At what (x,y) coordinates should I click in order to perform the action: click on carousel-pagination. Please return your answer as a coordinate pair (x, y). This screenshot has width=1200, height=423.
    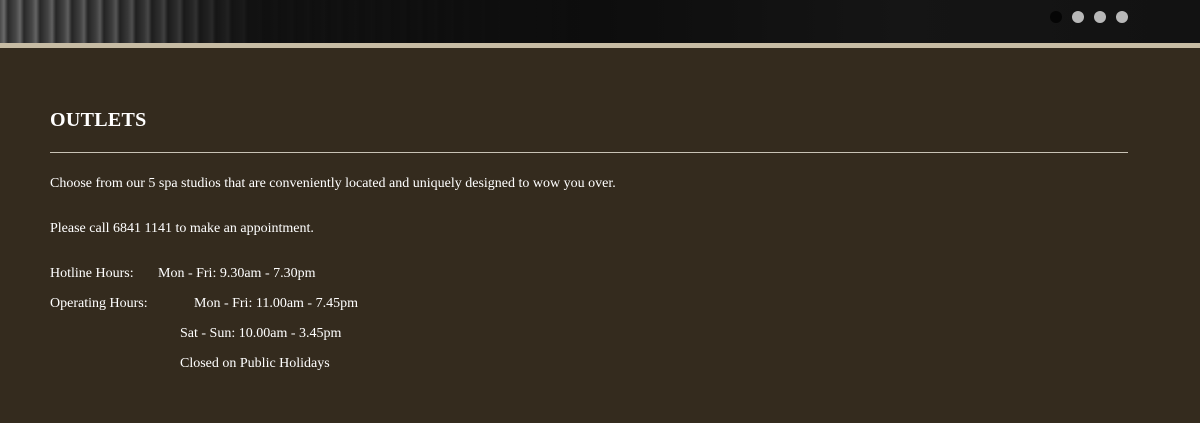
    Looking at the image, I should click on (1089, 17).